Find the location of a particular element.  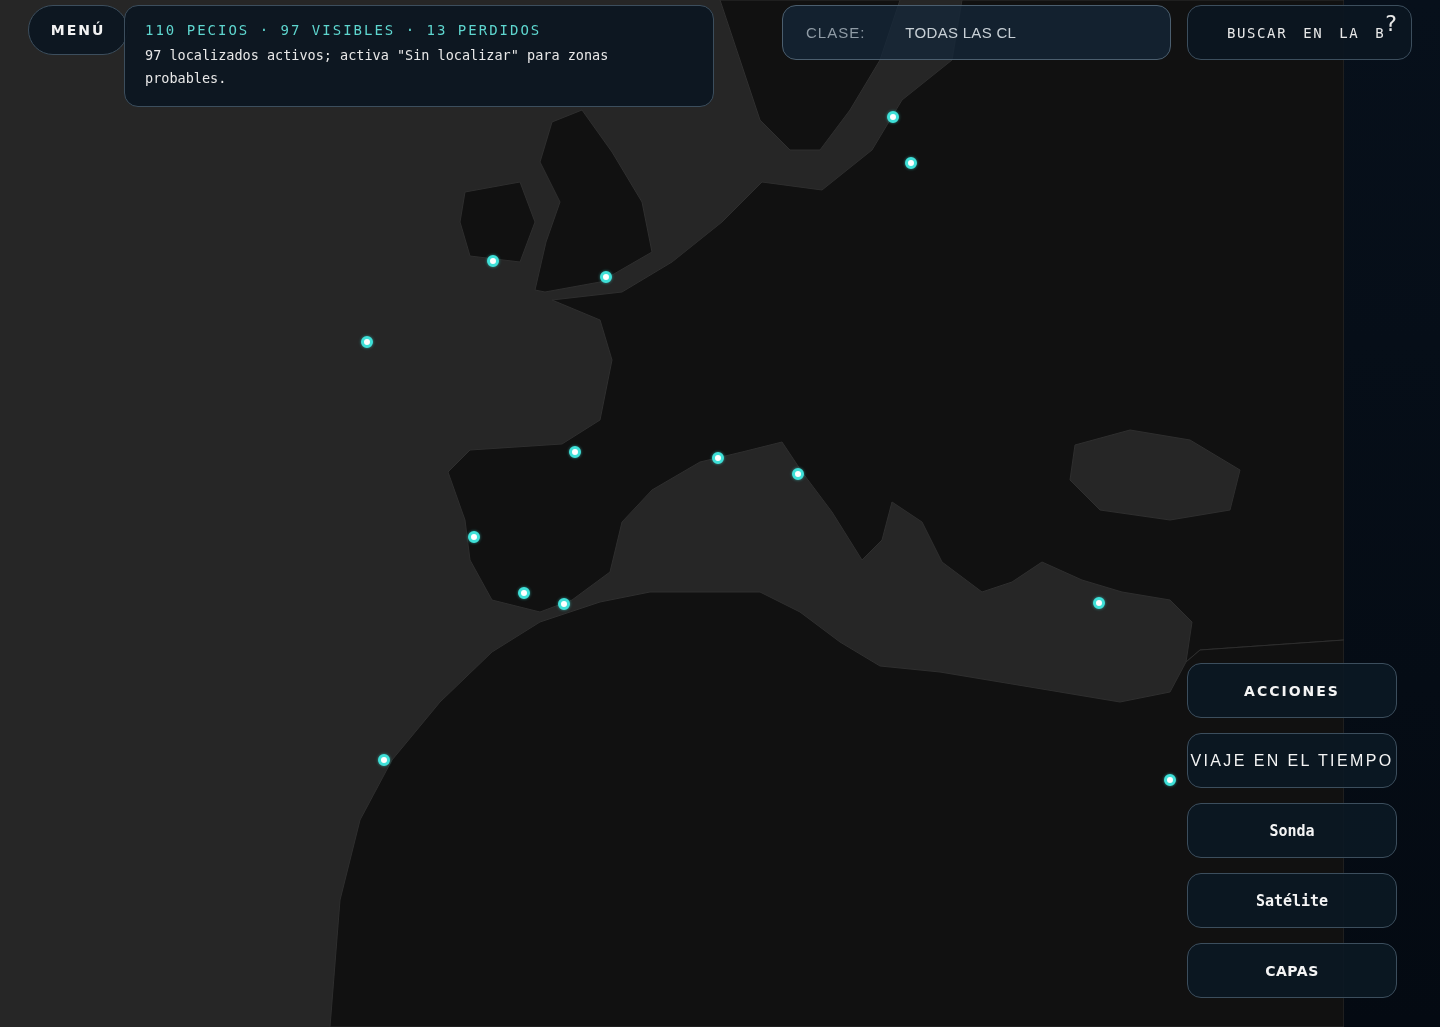

summary-title: 110 PECIOS · 97 VISIBLES · 13 PERDIDOS is located at coordinates (344, 30).